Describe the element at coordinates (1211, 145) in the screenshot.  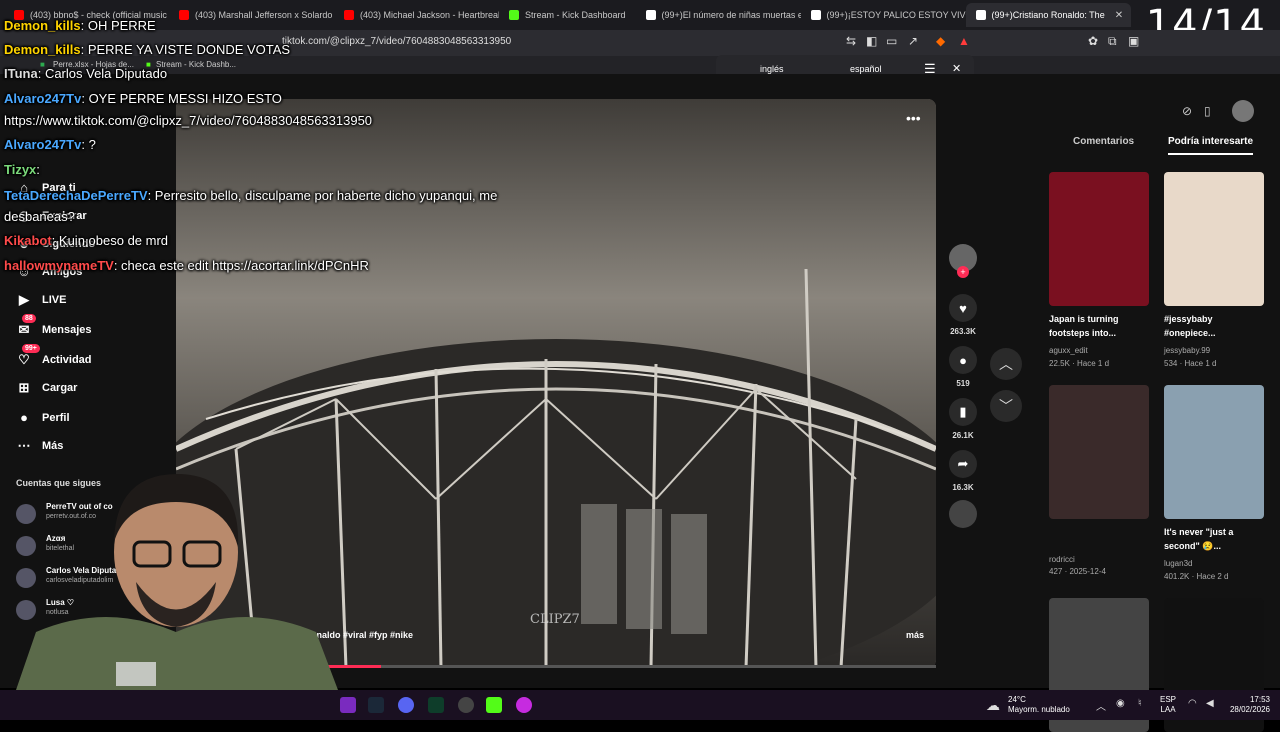
I see `tab-podria-interesarte: Podría interesarte` at that location.